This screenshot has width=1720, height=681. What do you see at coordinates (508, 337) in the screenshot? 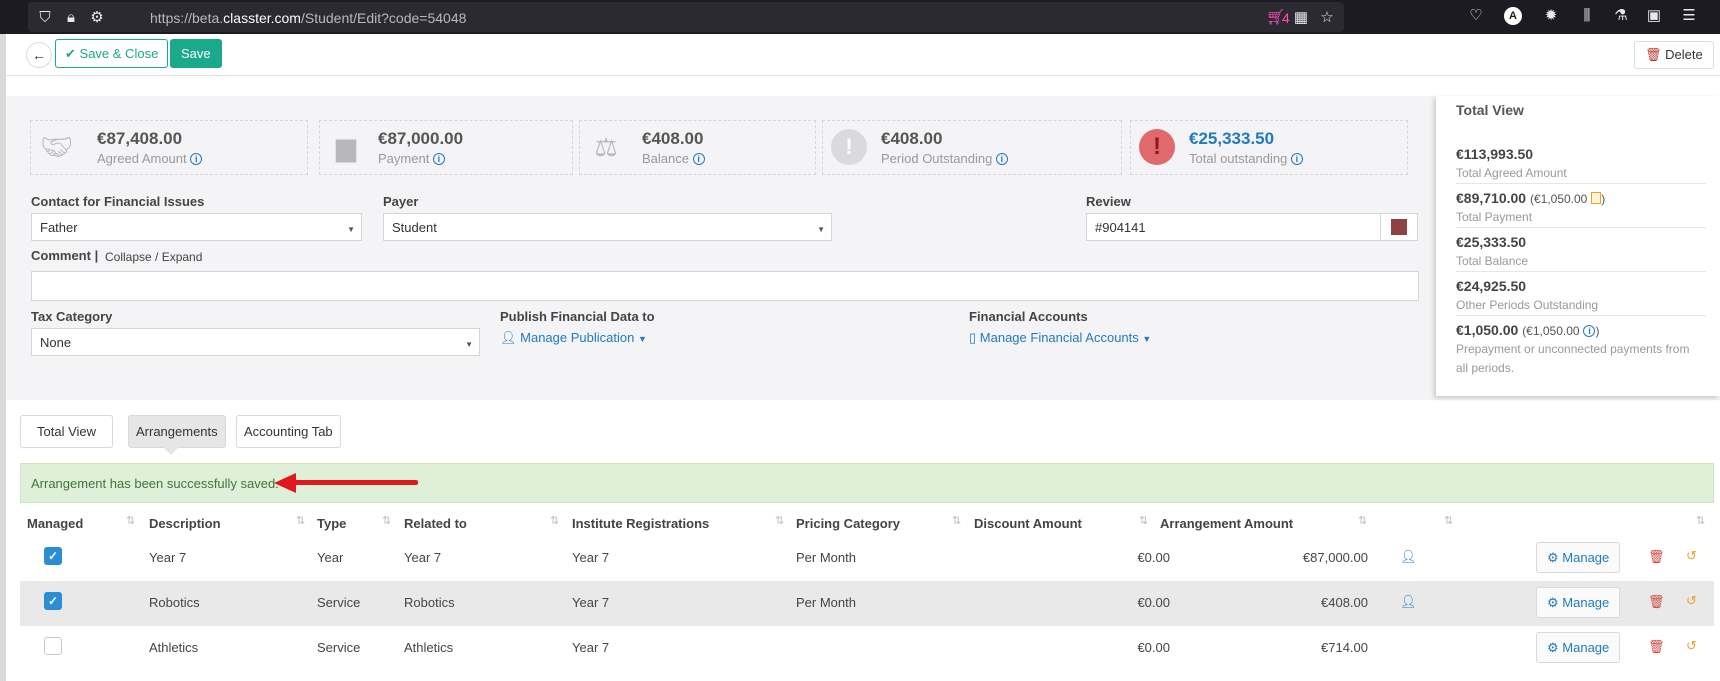
I see `user-icon: 👤︎` at bounding box center [508, 337].